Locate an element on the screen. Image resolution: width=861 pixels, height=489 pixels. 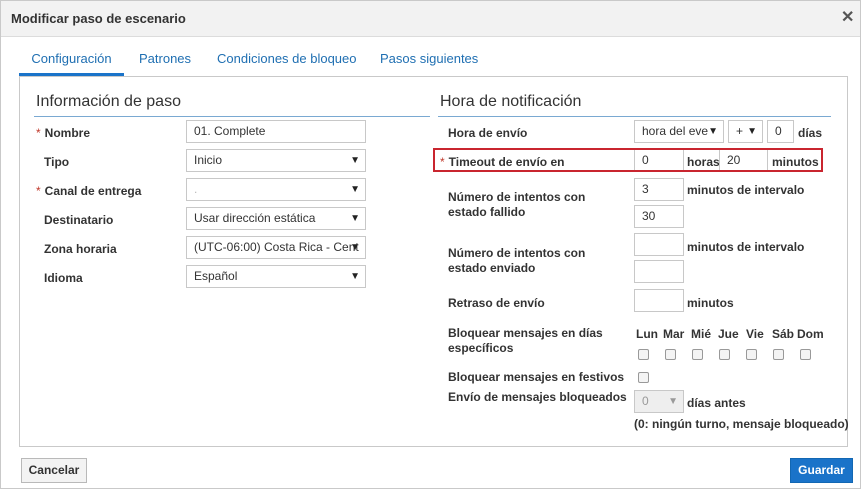
day-fri-checkbox is located at coordinates (751, 354).